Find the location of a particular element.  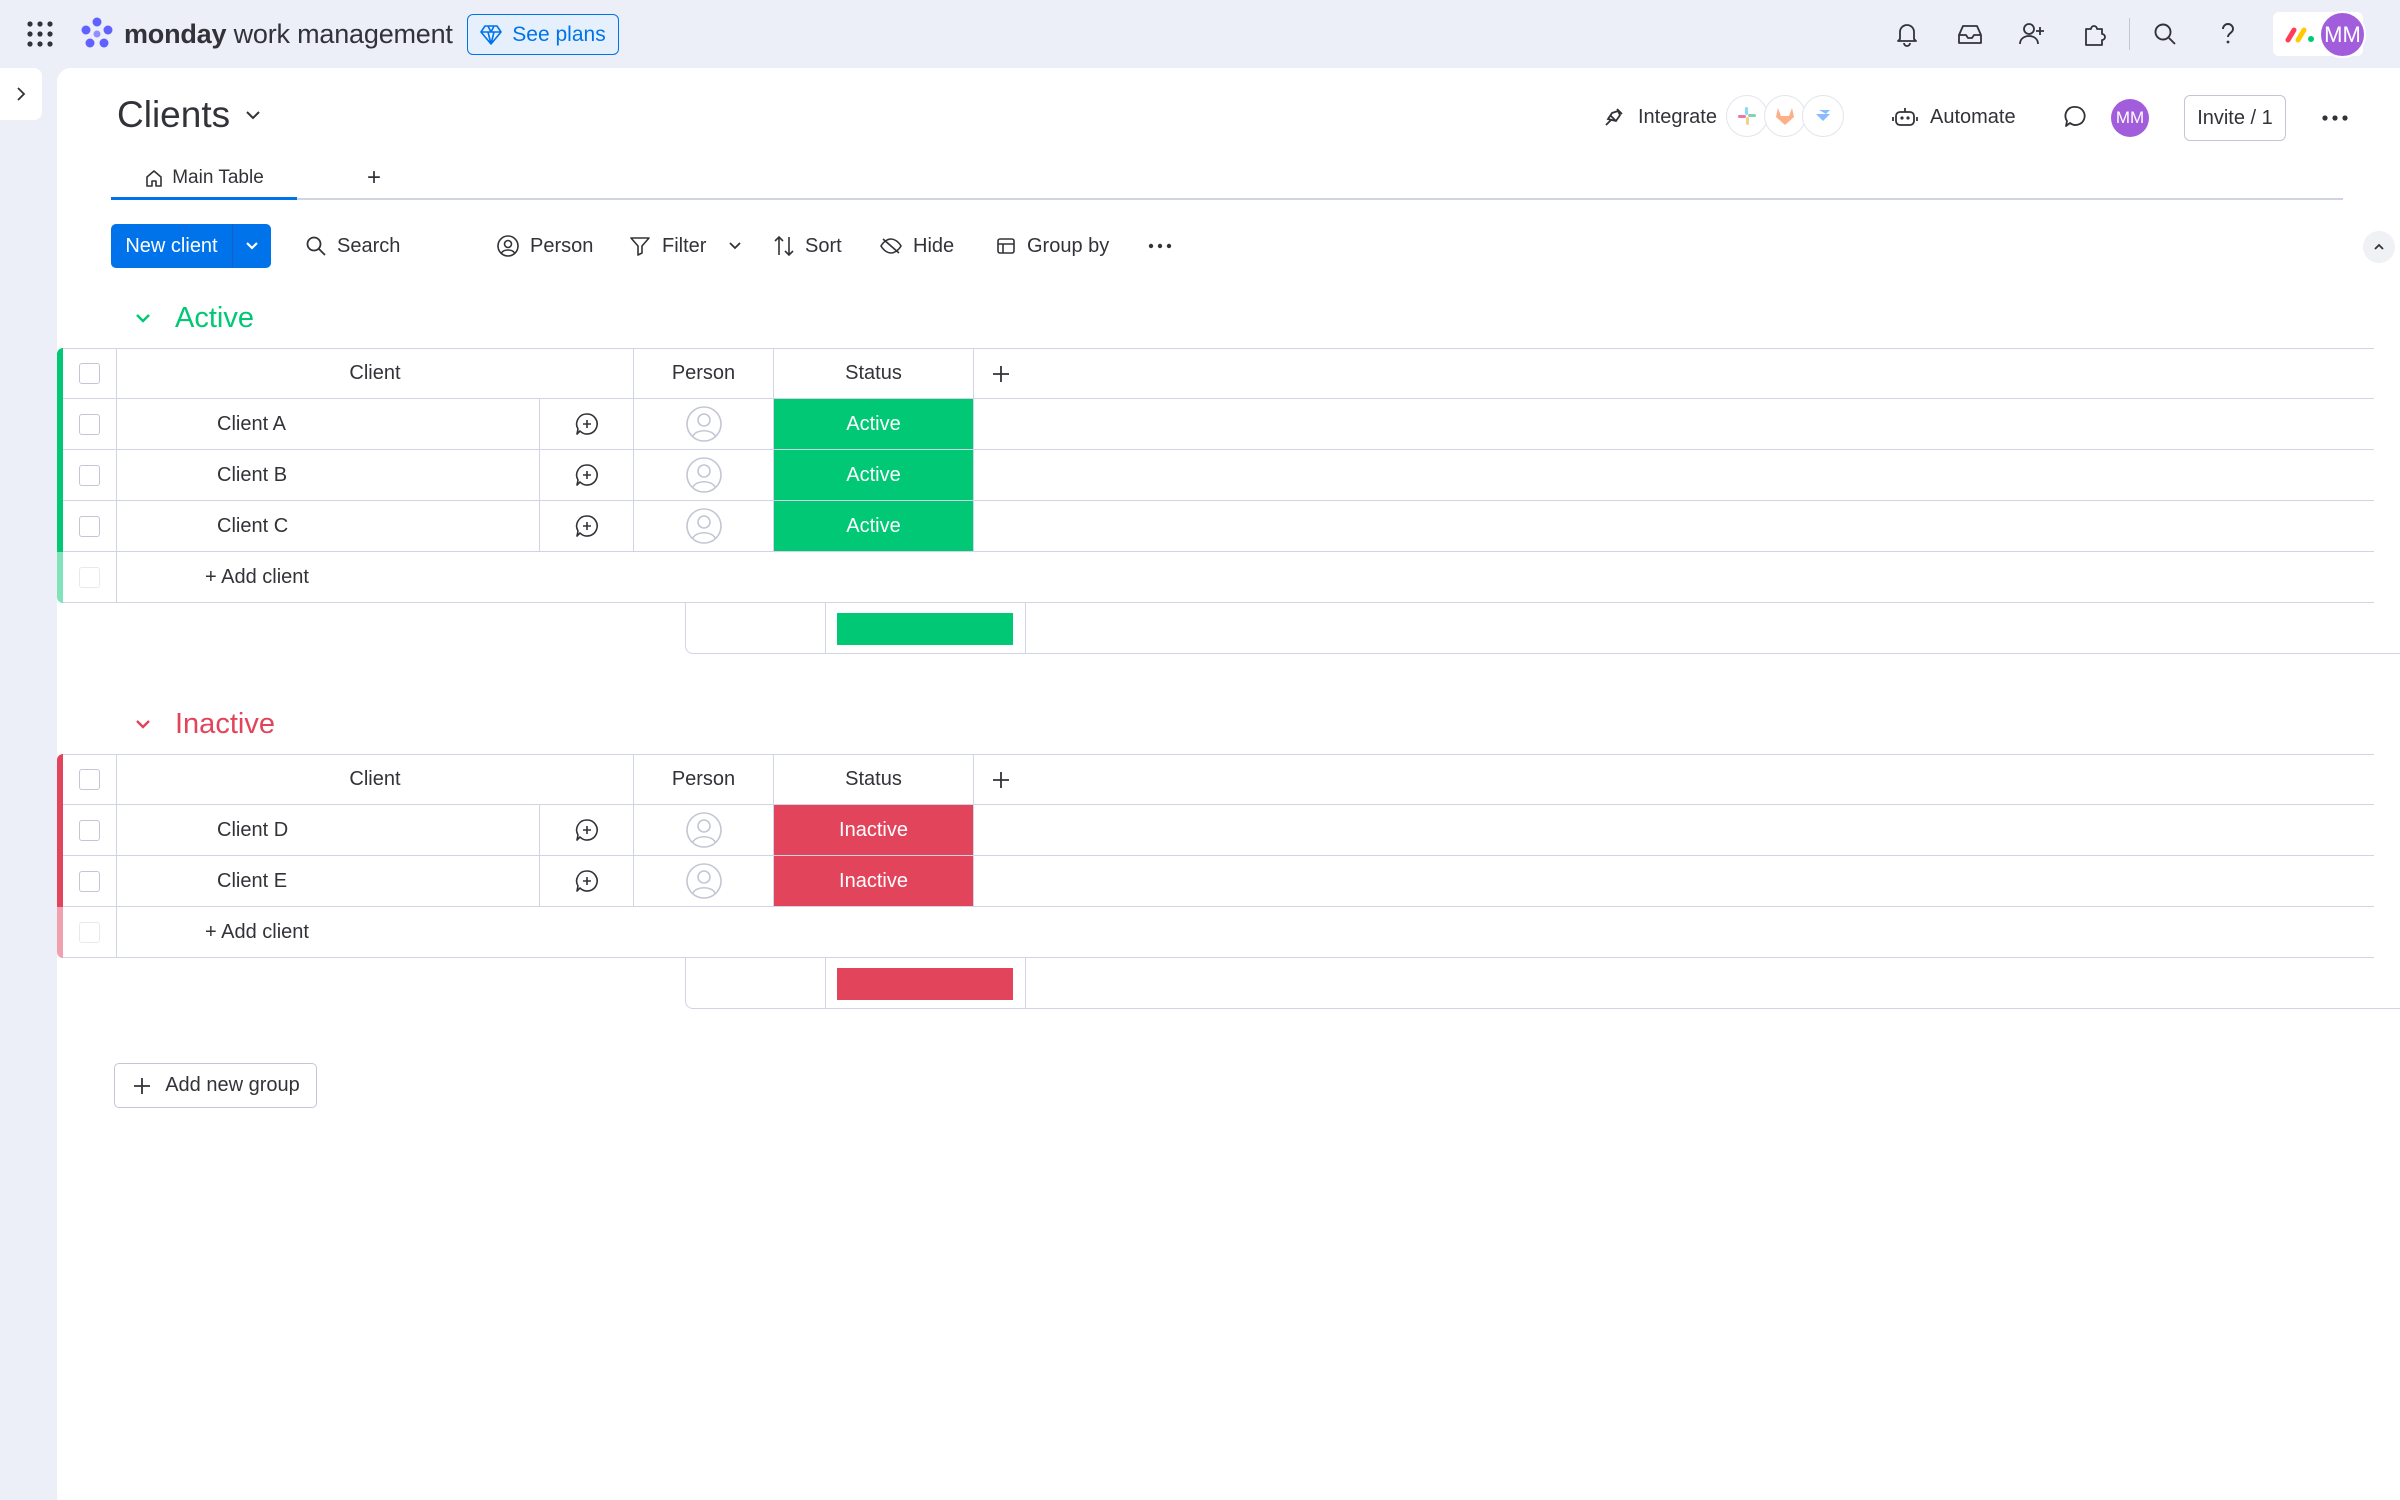

hide-button: Hide is located at coordinates (916, 246).